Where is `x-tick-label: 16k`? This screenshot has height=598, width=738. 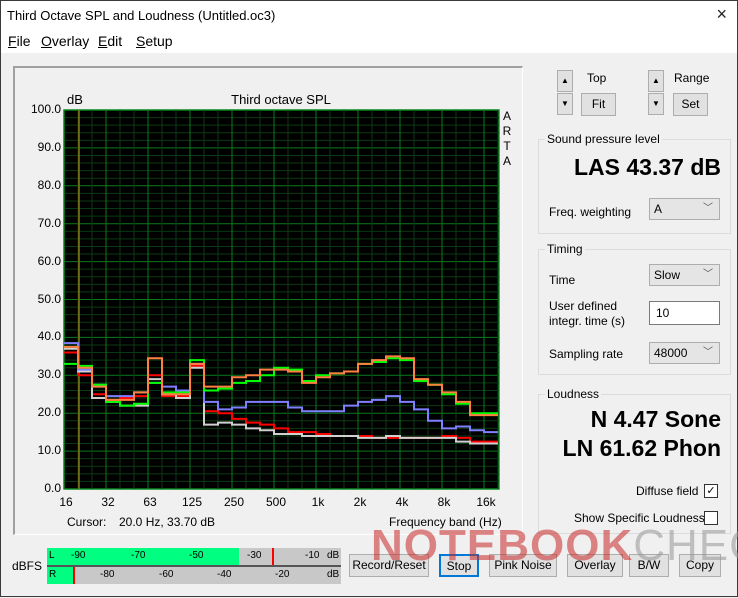 x-tick-label: 16k is located at coordinates (486, 502).